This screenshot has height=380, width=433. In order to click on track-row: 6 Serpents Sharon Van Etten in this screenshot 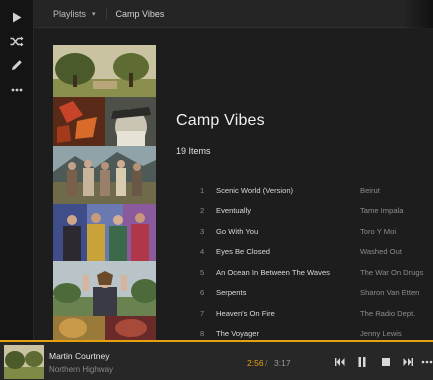, I will do `click(316, 293)`.